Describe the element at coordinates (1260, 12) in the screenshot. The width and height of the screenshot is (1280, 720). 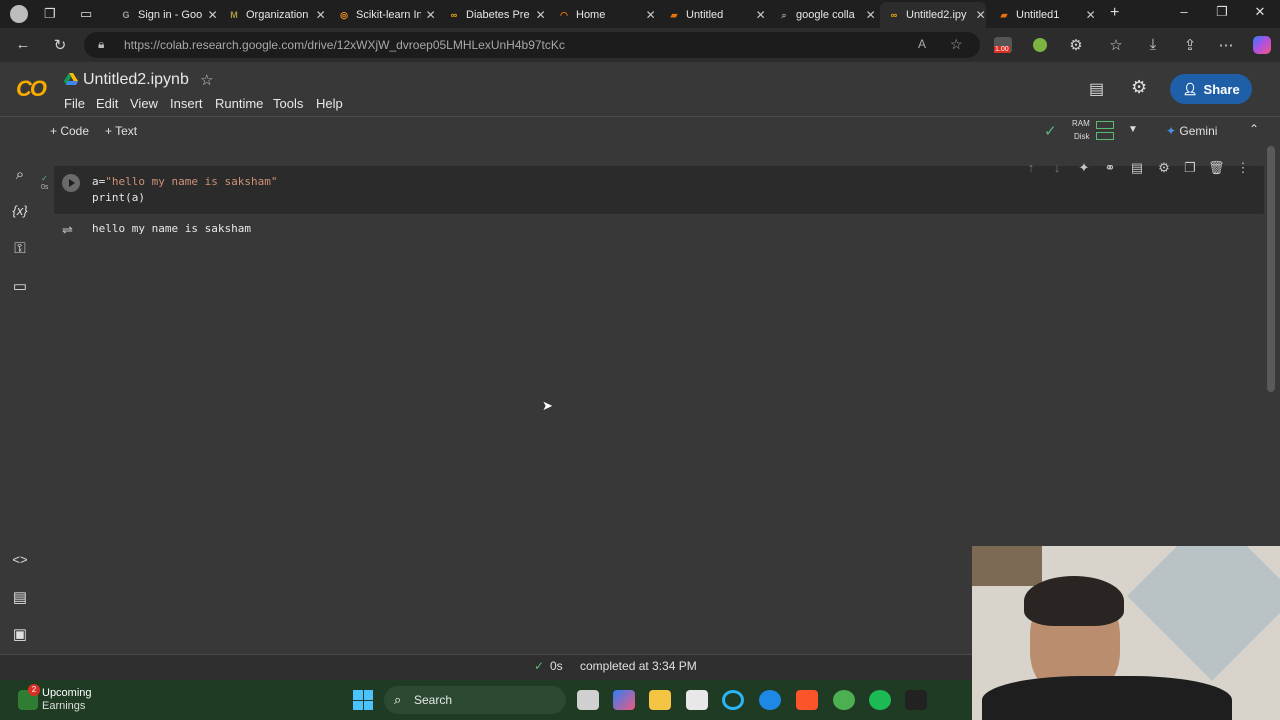
I see `close-window-icon: ✕` at that location.